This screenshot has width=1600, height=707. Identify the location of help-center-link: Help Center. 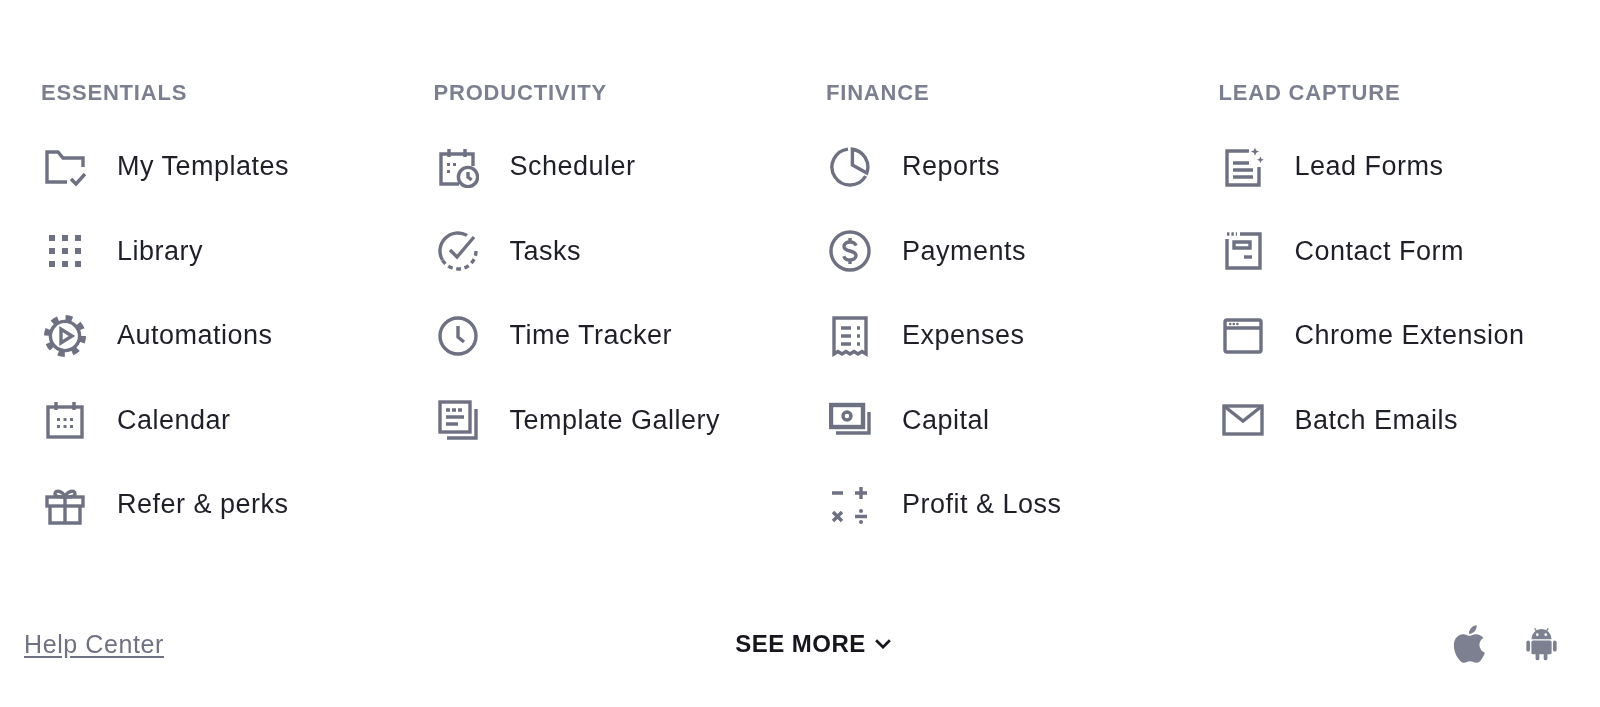
(94, 644).